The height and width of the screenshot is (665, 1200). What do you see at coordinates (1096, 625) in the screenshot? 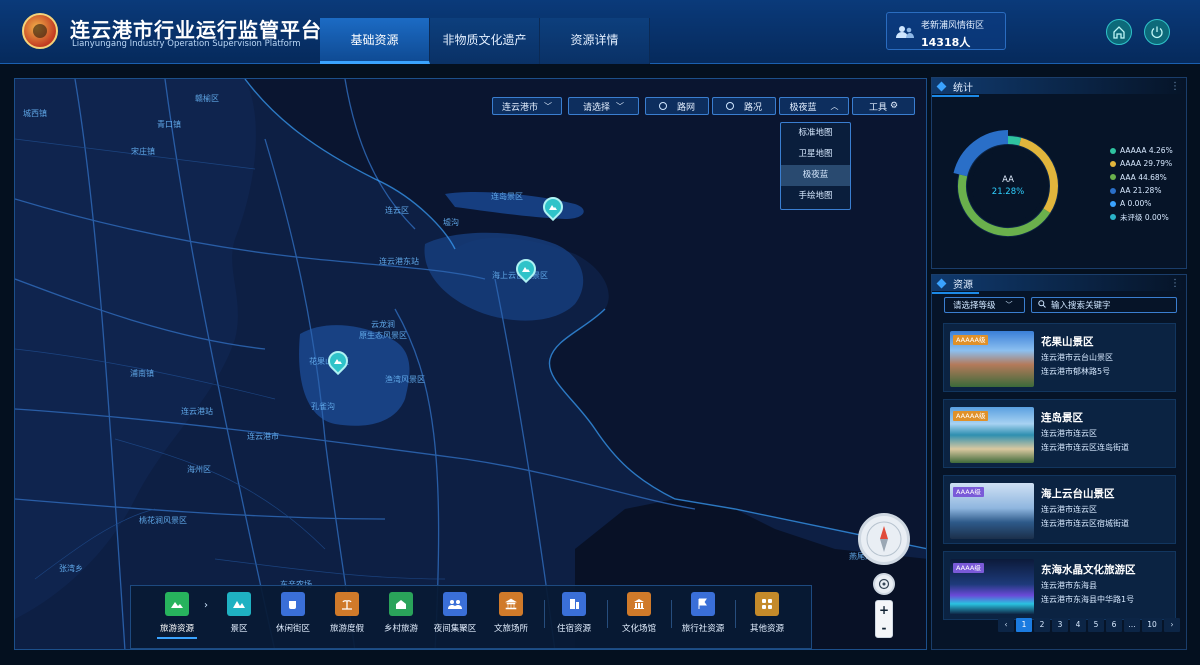
I see `page-button: 5` at bounding box center [1096, 625].